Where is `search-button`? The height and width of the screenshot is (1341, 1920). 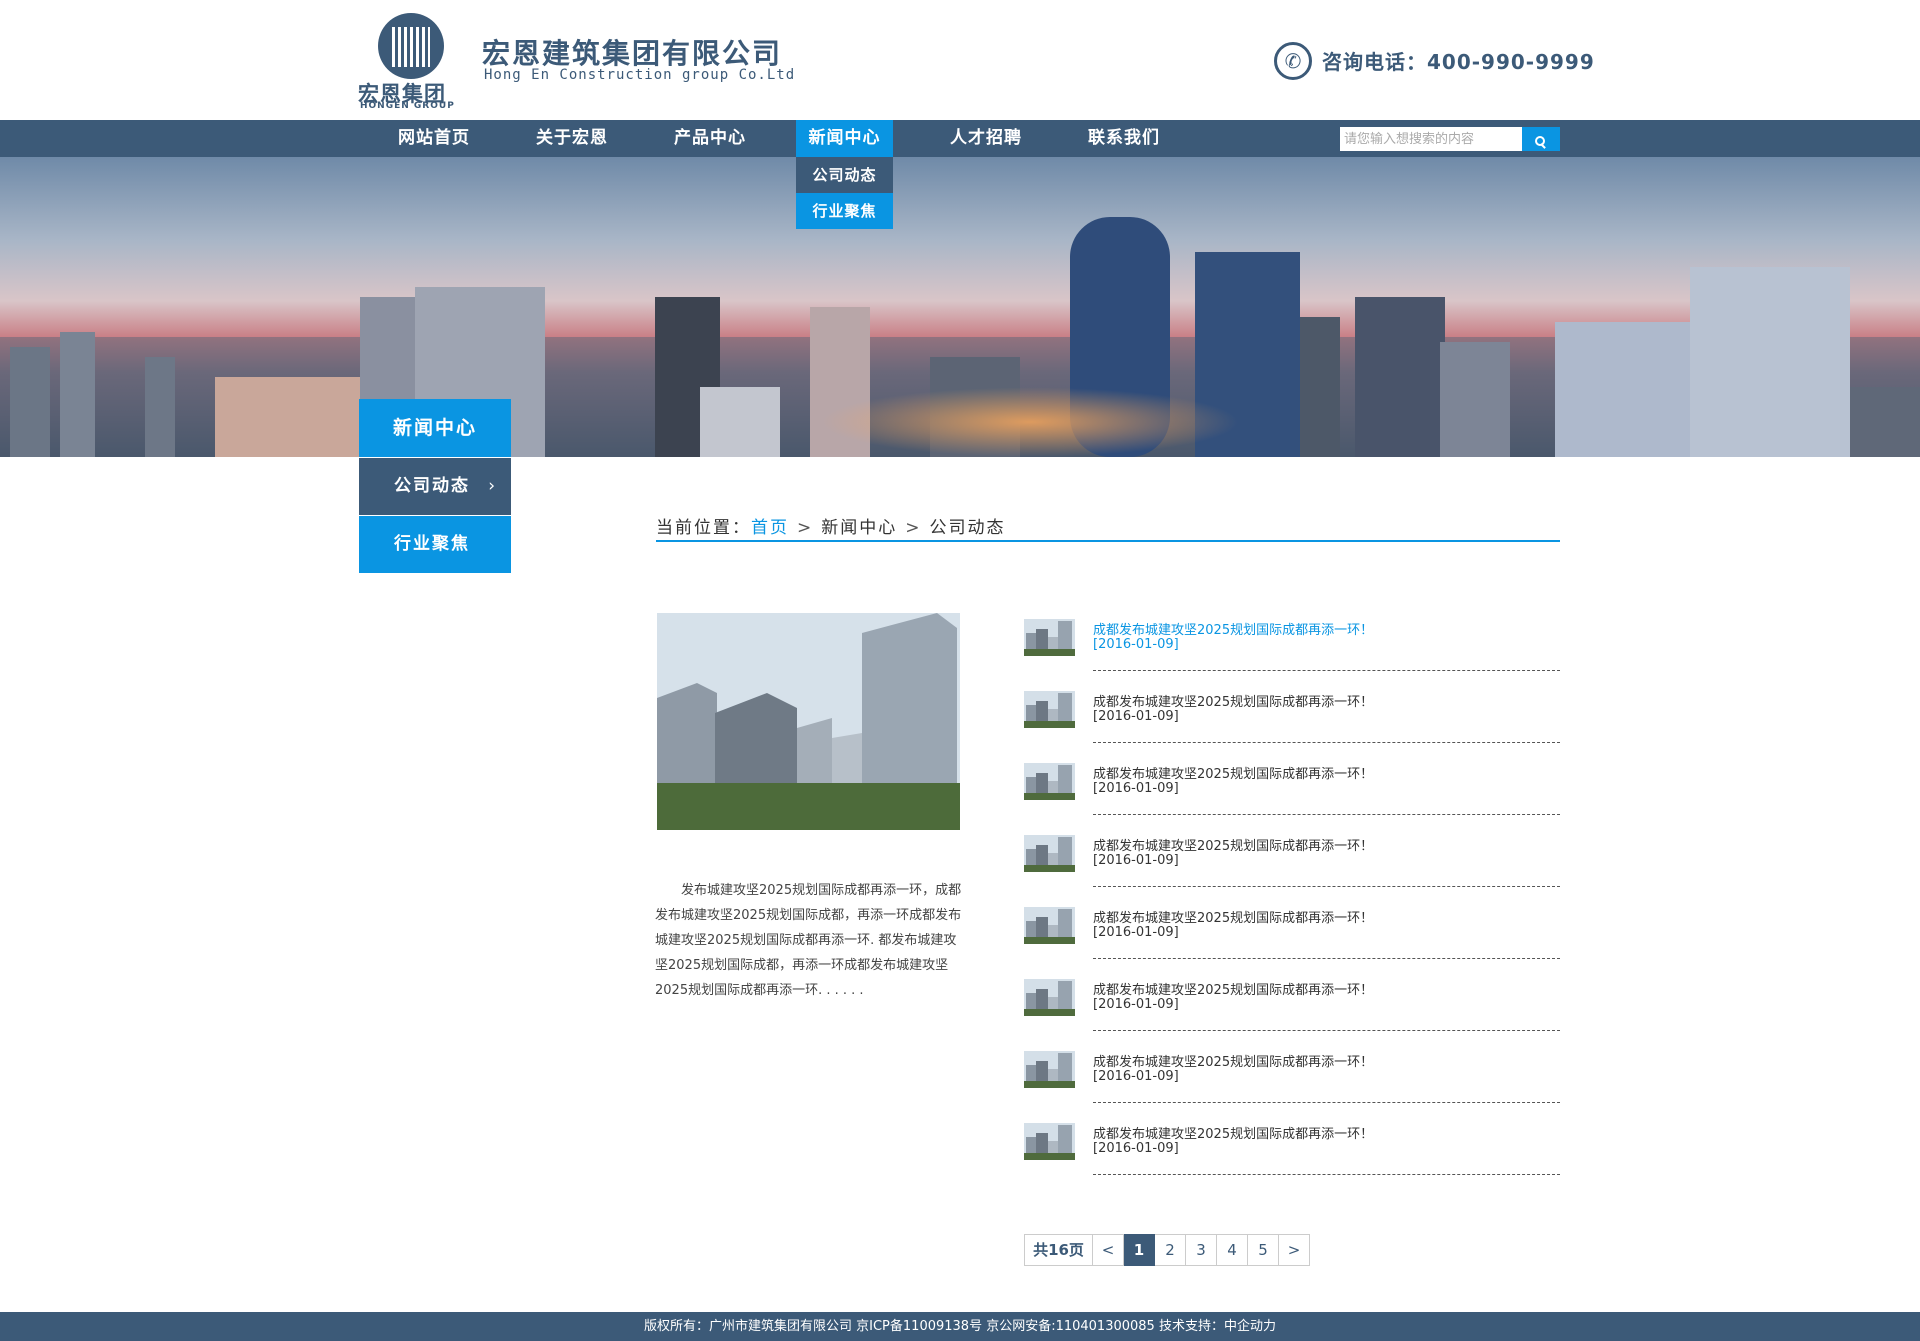 search-button is located at coordinates (1541, 139).